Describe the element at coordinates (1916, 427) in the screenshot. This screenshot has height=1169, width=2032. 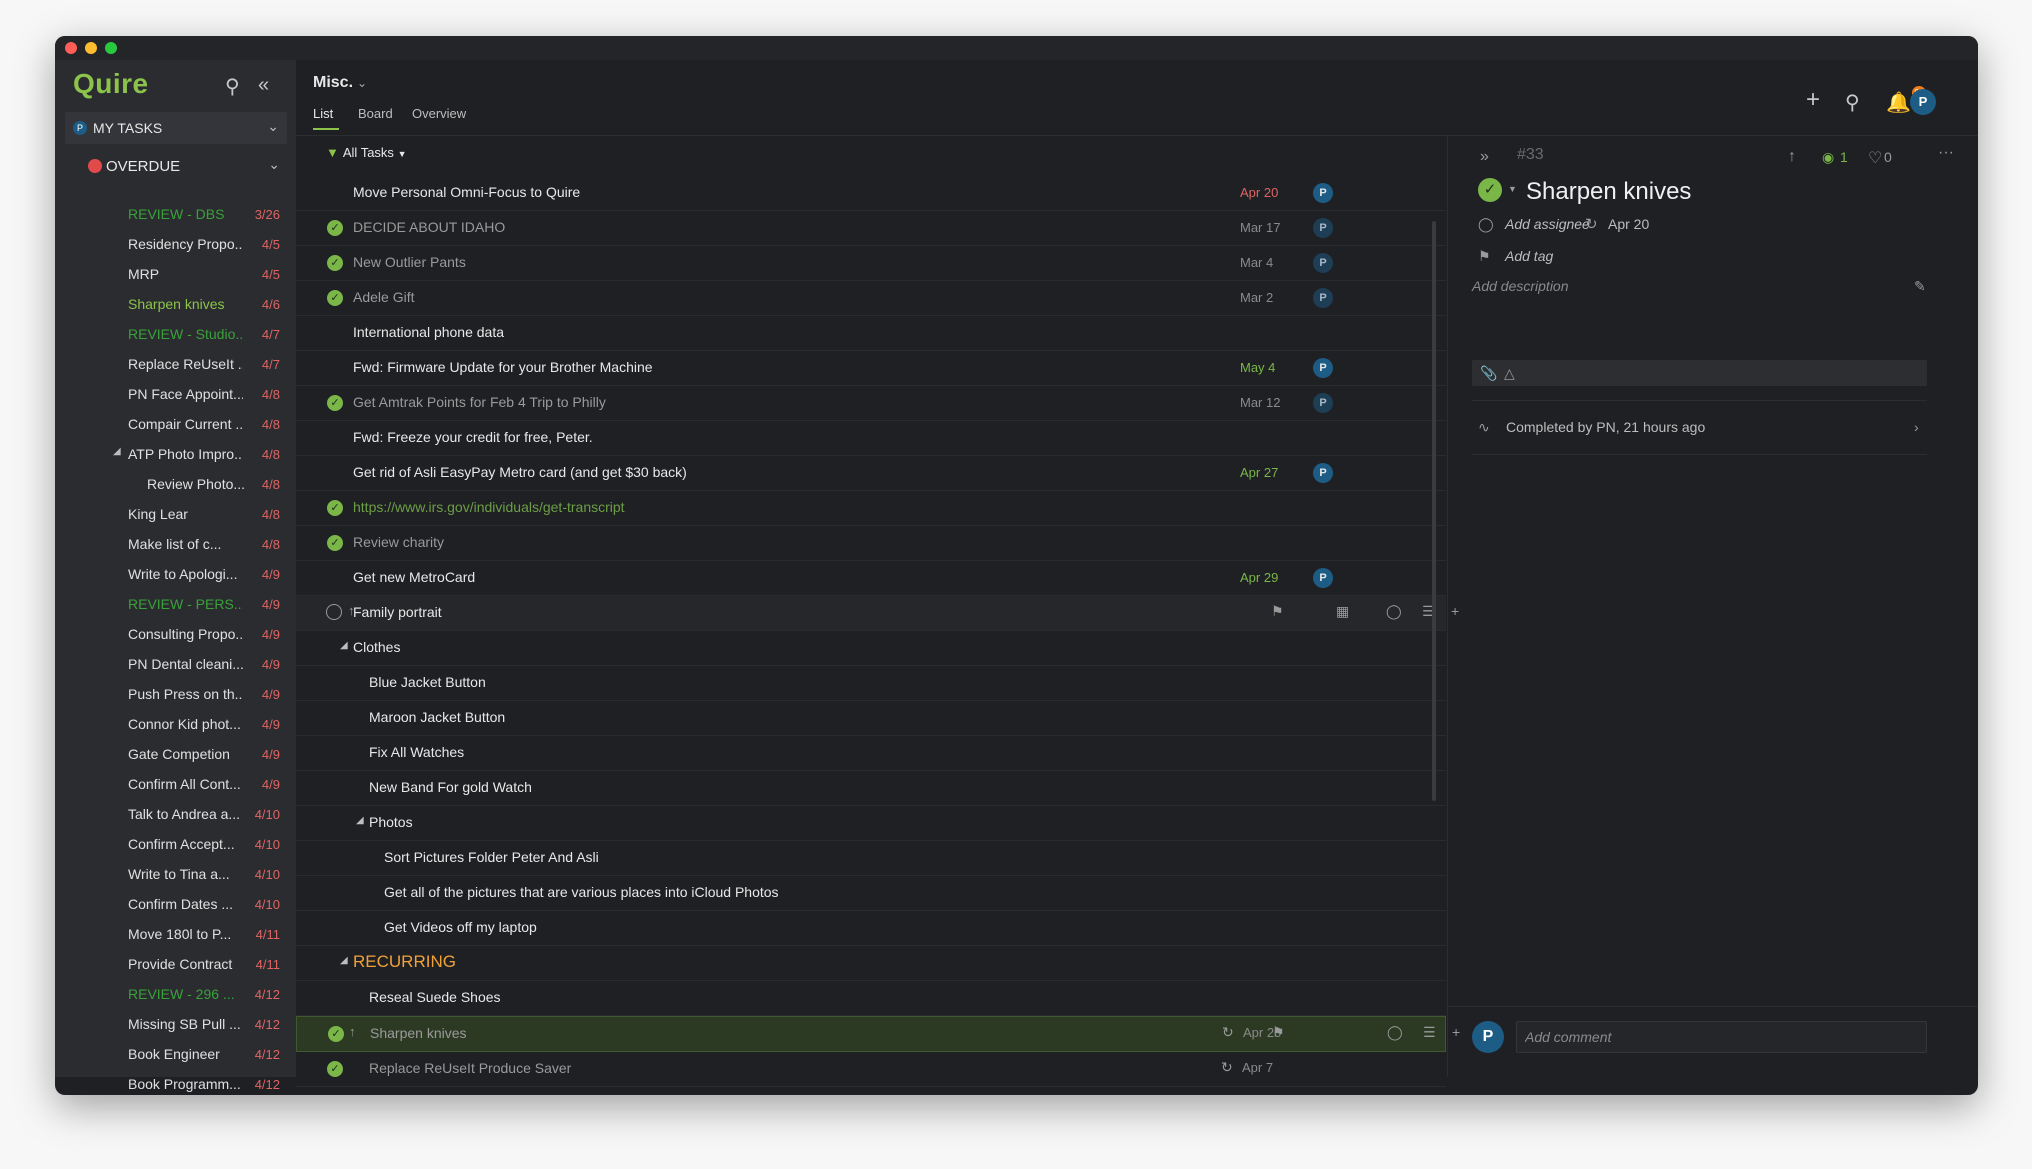
I see `chevron-right-icon: ›` at that location.